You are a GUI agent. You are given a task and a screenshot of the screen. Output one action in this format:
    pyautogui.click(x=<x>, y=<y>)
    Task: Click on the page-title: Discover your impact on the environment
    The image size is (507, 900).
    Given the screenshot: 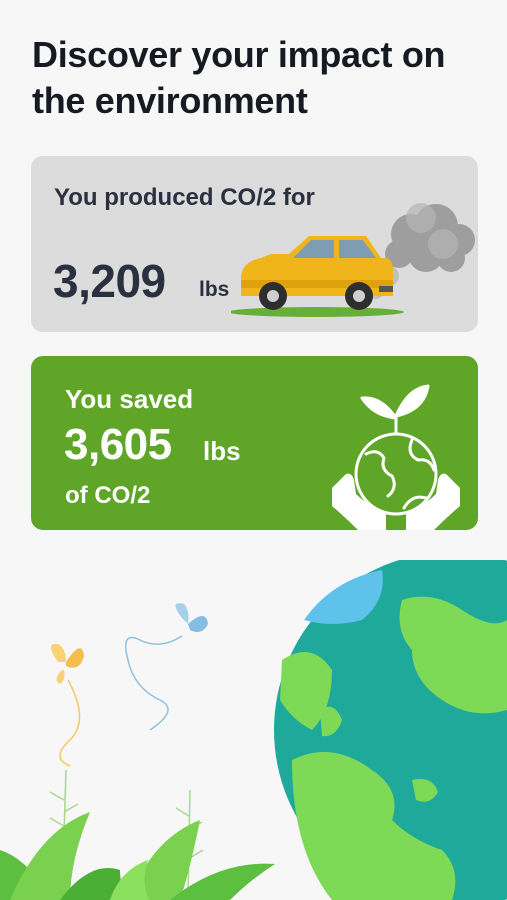 What is the action you would take?
    pyautogui.click(x=239, y=77)
    